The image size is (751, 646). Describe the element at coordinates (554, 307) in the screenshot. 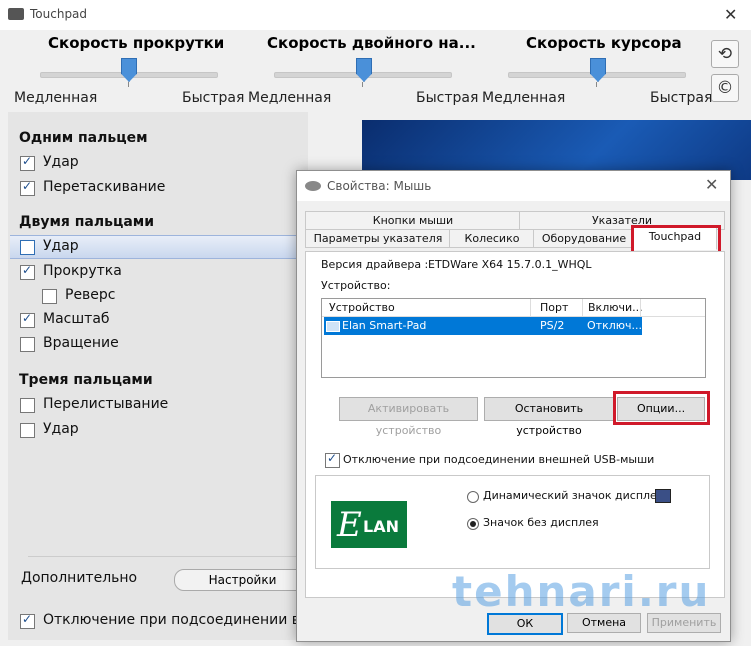

I see `column-port: Порт` at that location.